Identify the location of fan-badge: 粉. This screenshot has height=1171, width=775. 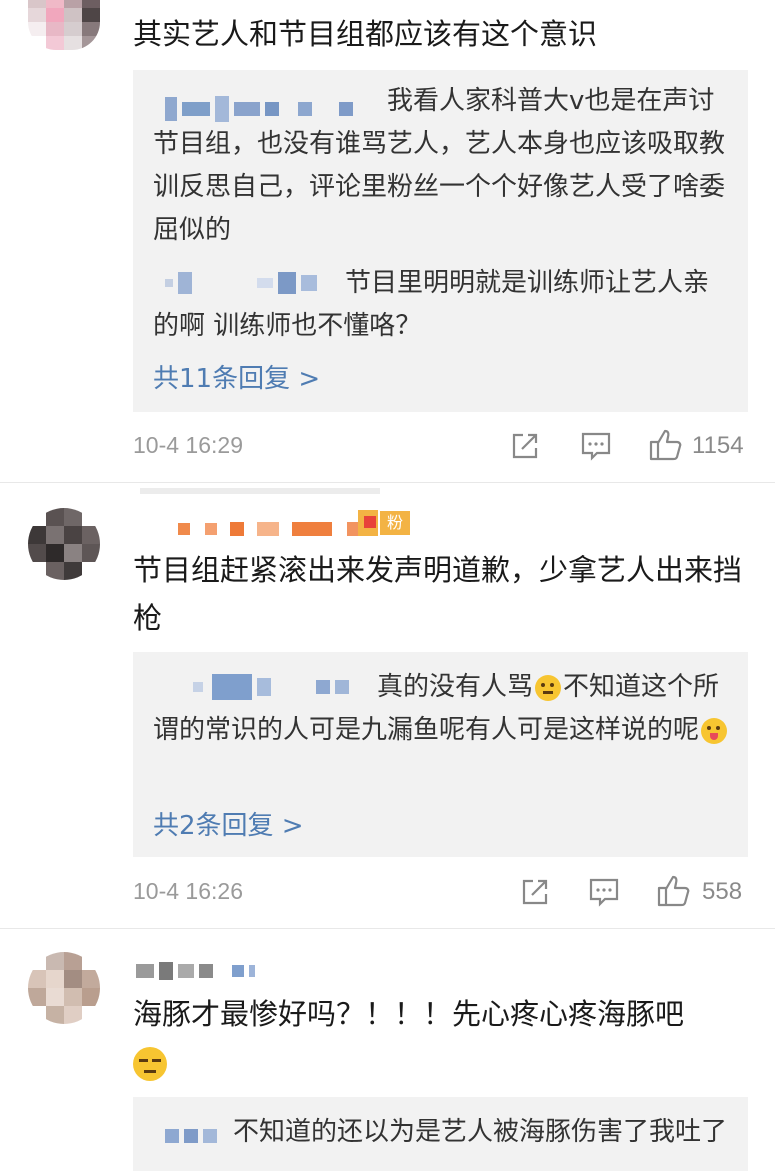
(384, 523).